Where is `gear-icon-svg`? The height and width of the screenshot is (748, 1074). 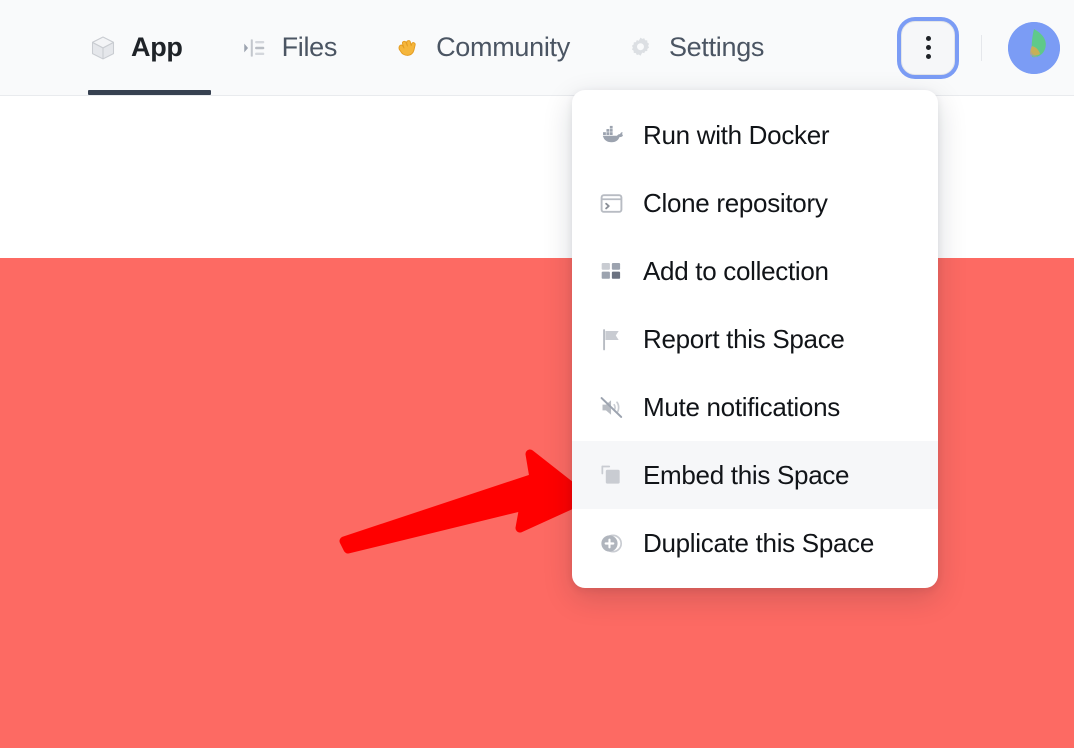
gear-icon-svg is located at coordinates (641, 46).